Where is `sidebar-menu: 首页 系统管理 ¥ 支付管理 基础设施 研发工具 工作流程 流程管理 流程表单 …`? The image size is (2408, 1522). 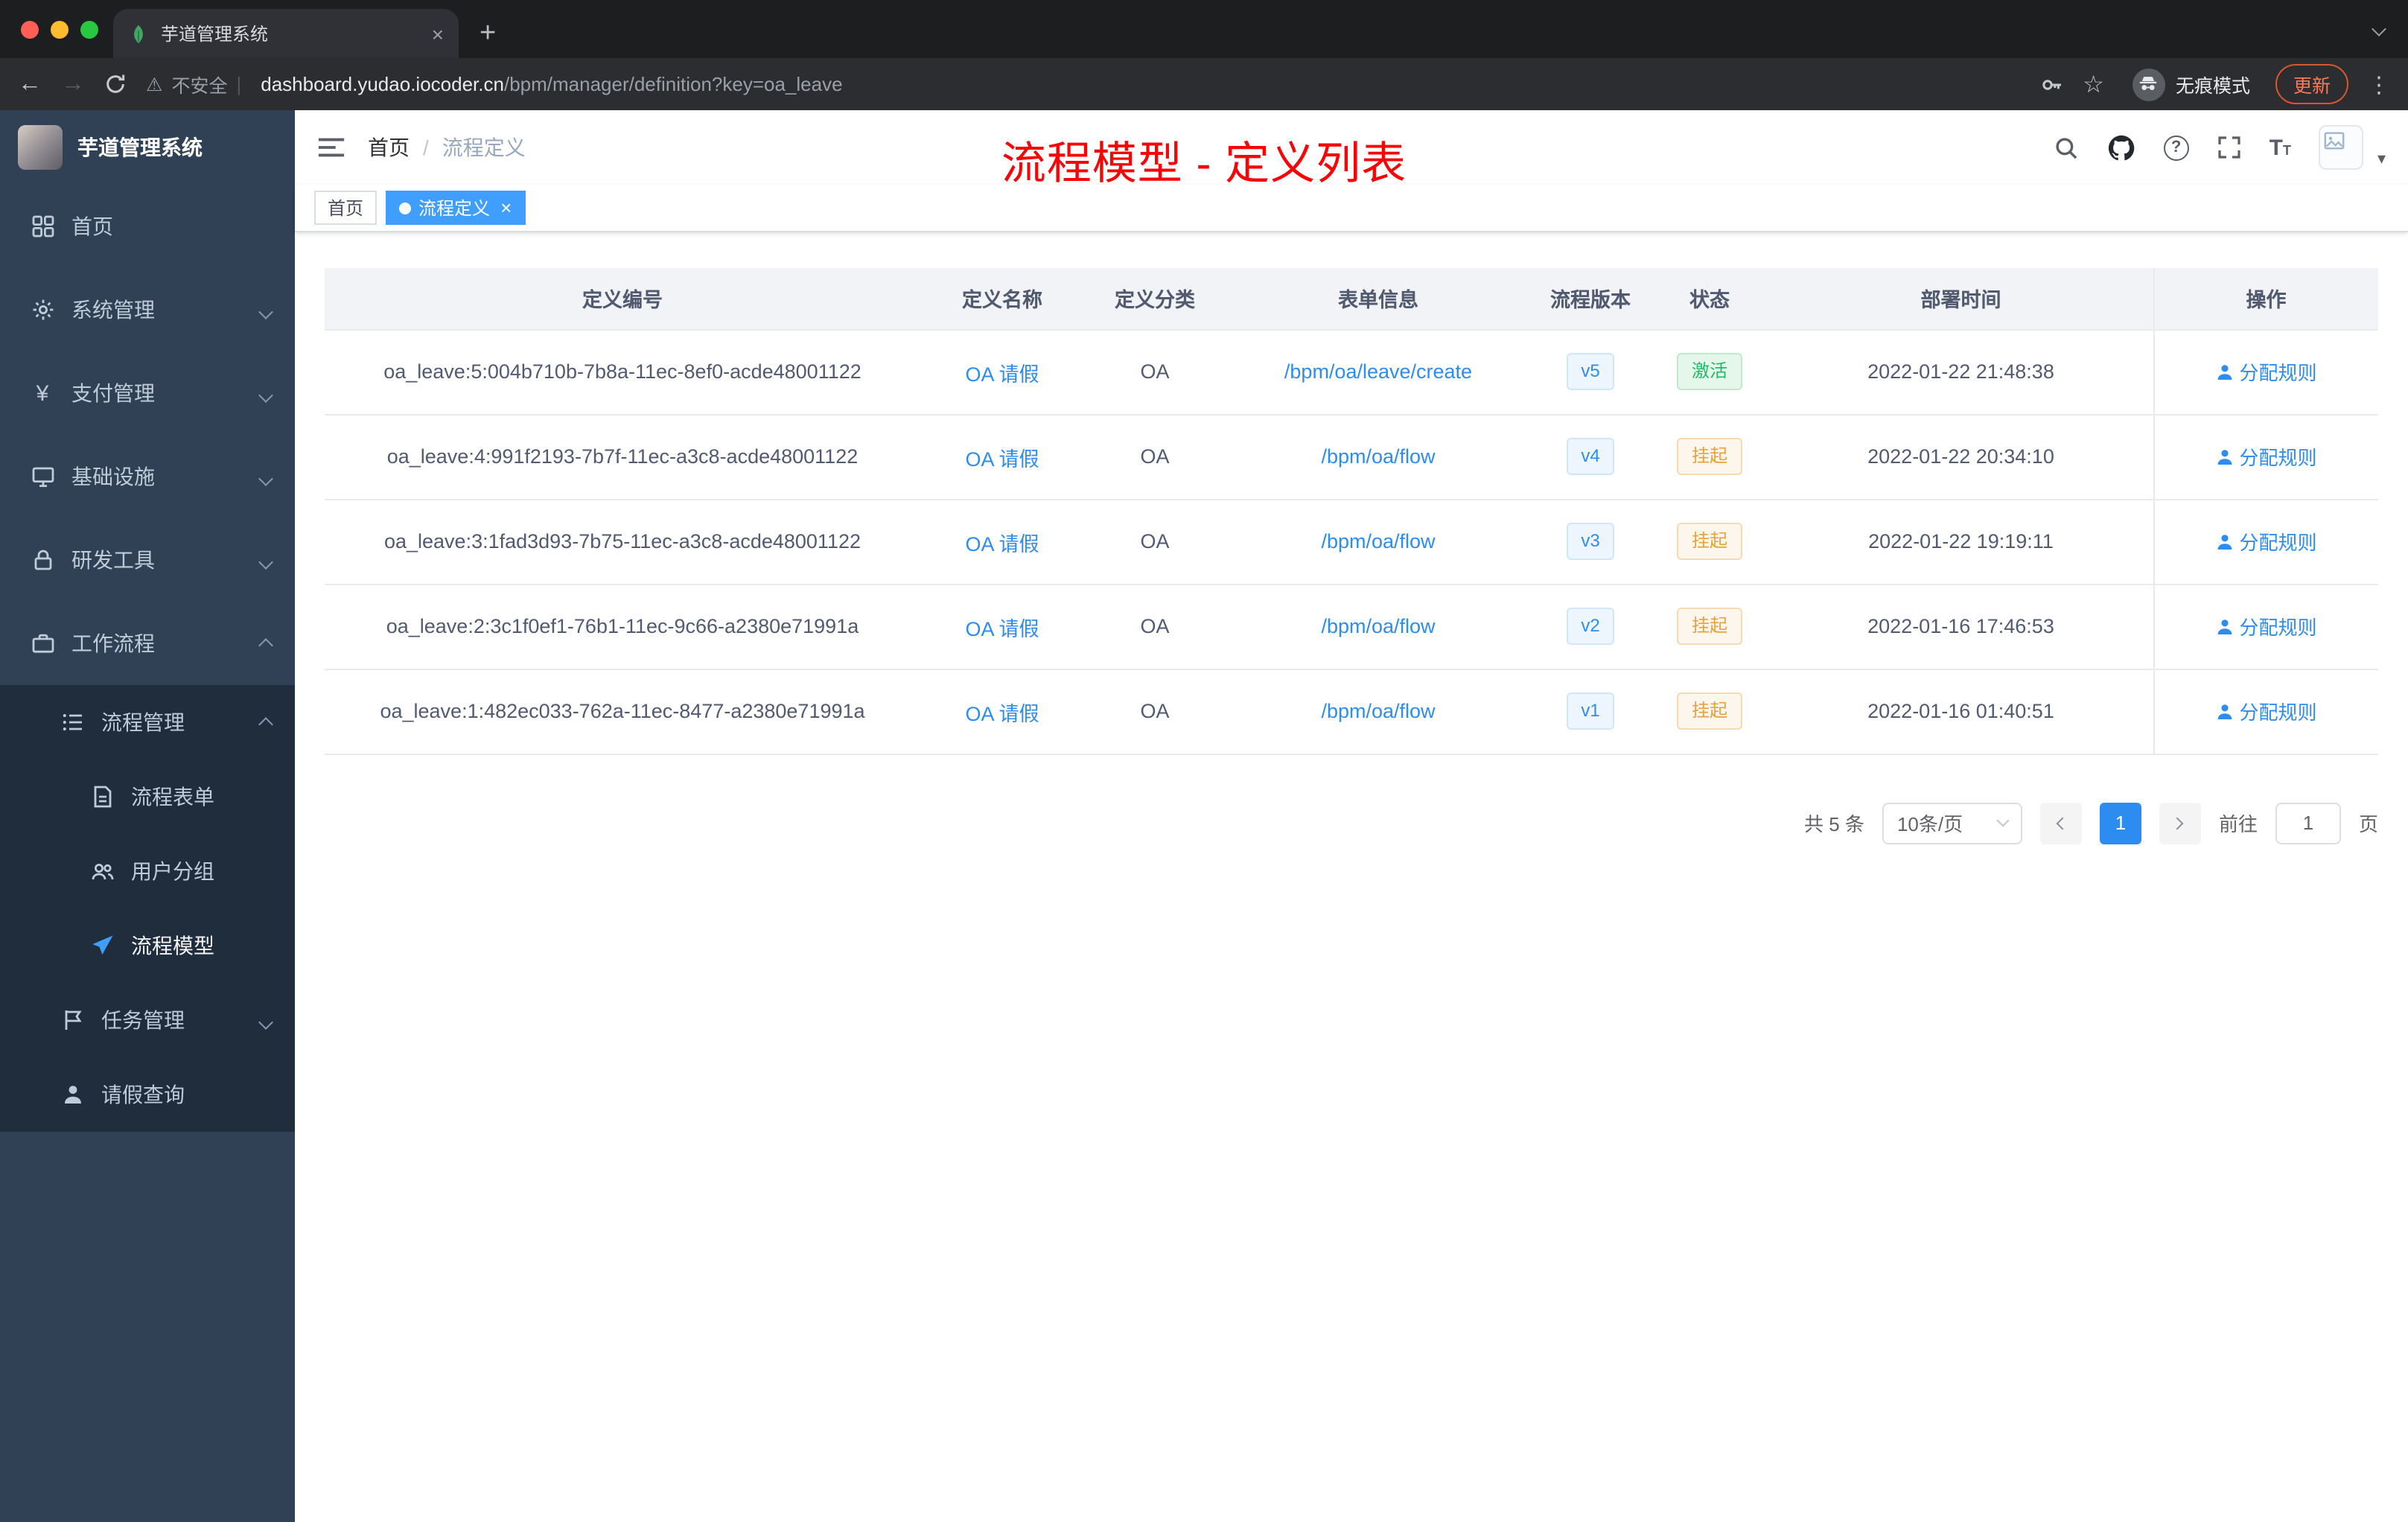 sidebar-menu: 首页 系统管理 ¥ 支付管理 基础设施 研发工具 工作流程 流程管理 流程表单 … is located at coordinates (147, 658).